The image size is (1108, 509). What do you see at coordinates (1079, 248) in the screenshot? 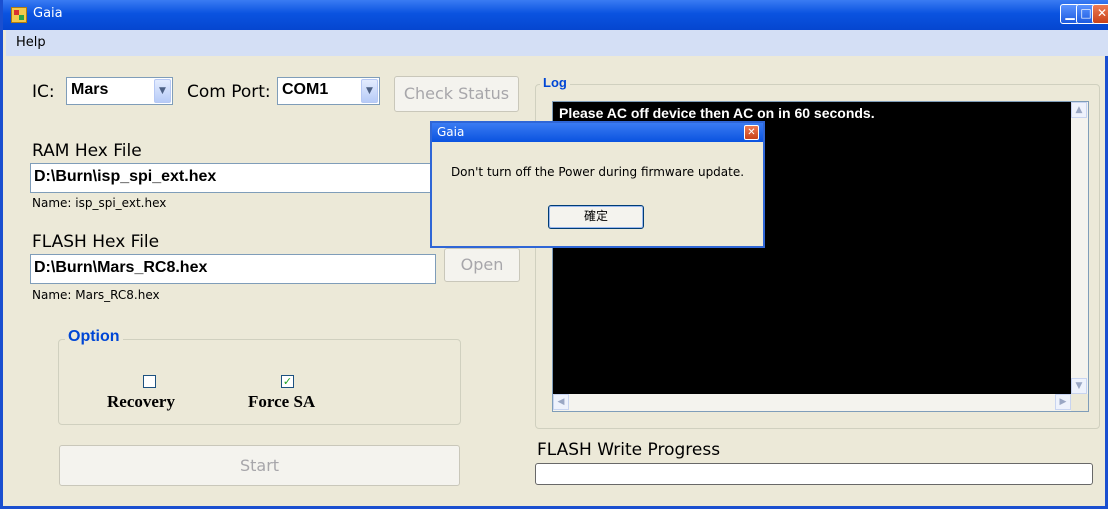
I see `log-vertical-scrollbar: ▲ ▼` at bounding box center [1079, 248].